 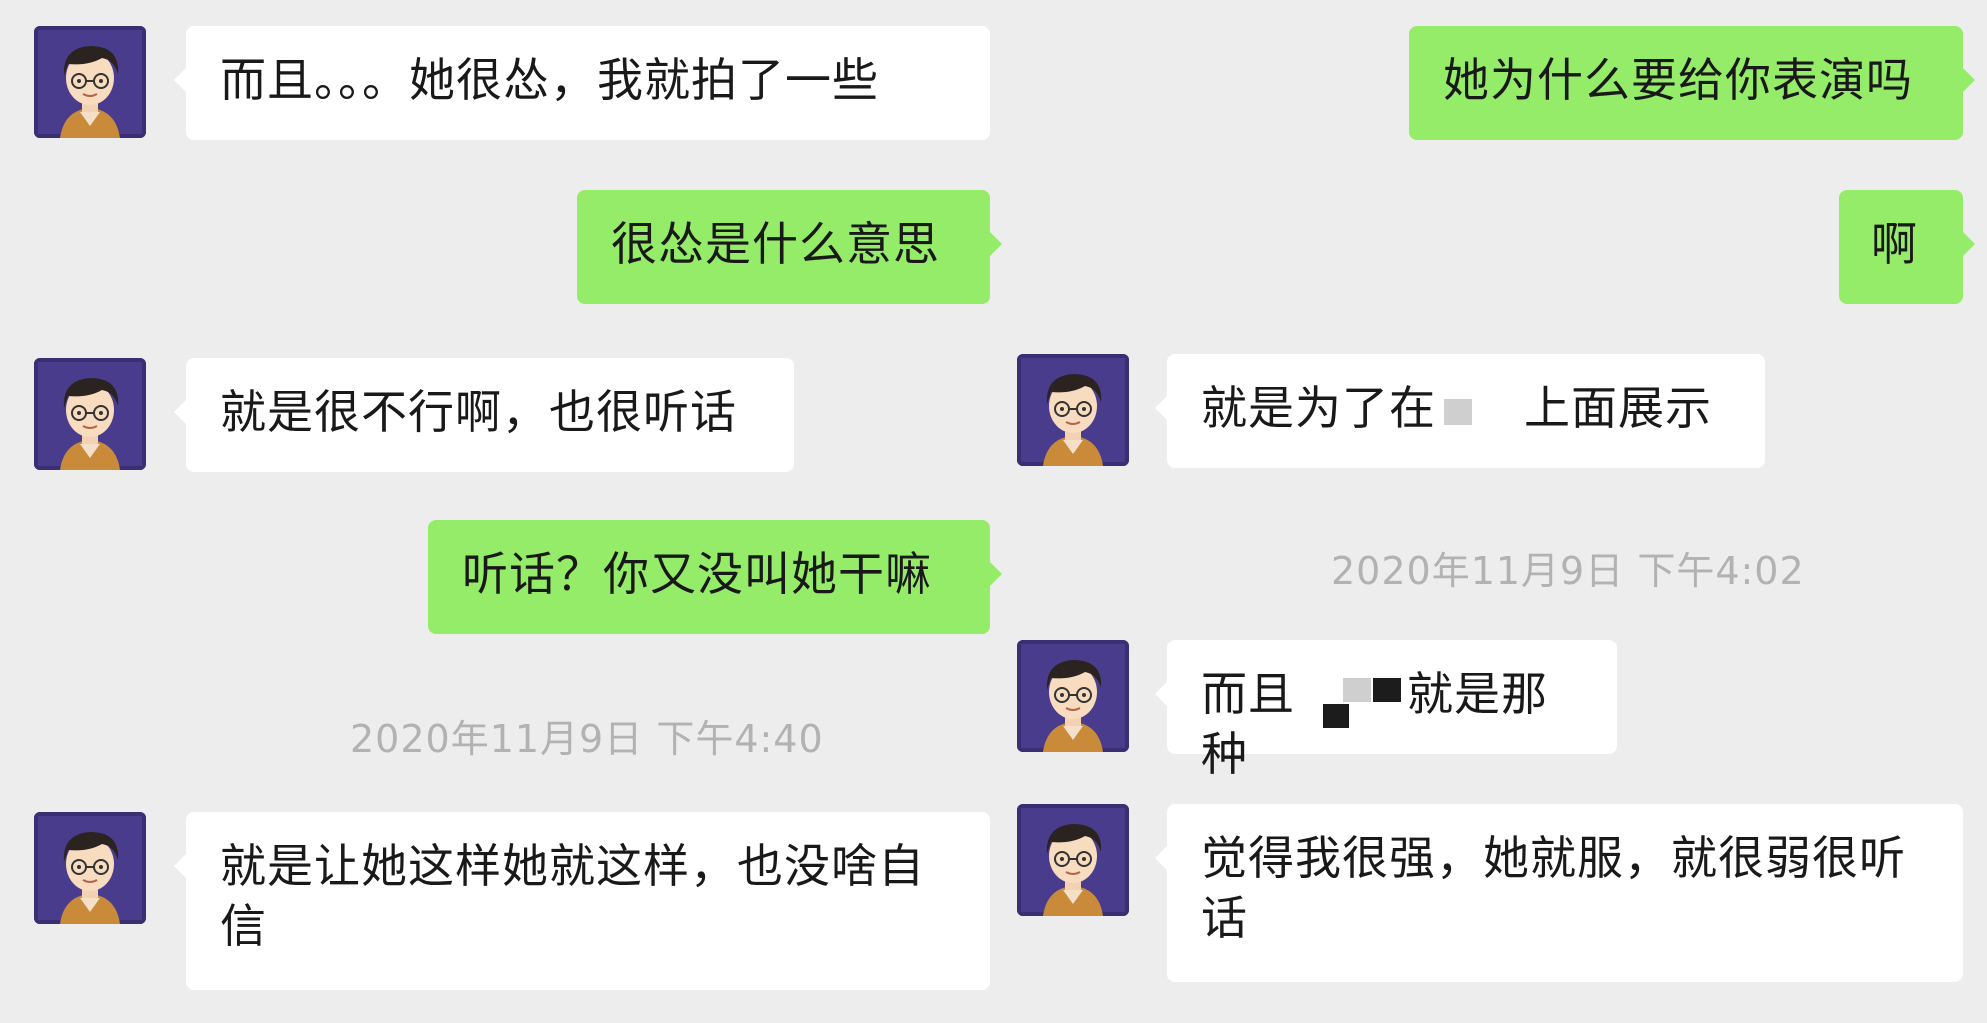 I want to click on sent-message-bubble: 啊, so click(x=1907, y=247).